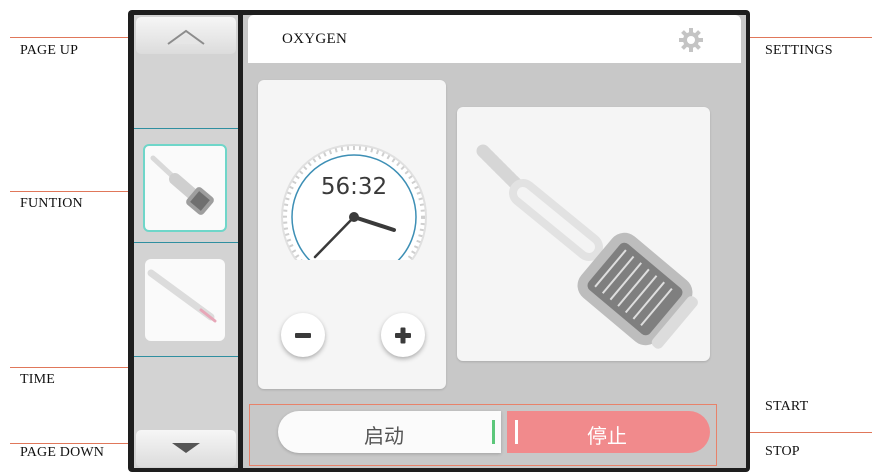 Image resolution: width=877 pixels, height=476 pixels. Describe the element at coordinates (182, 185) in the screenshot. I see `oxygen-handpiece-icon` at that location.